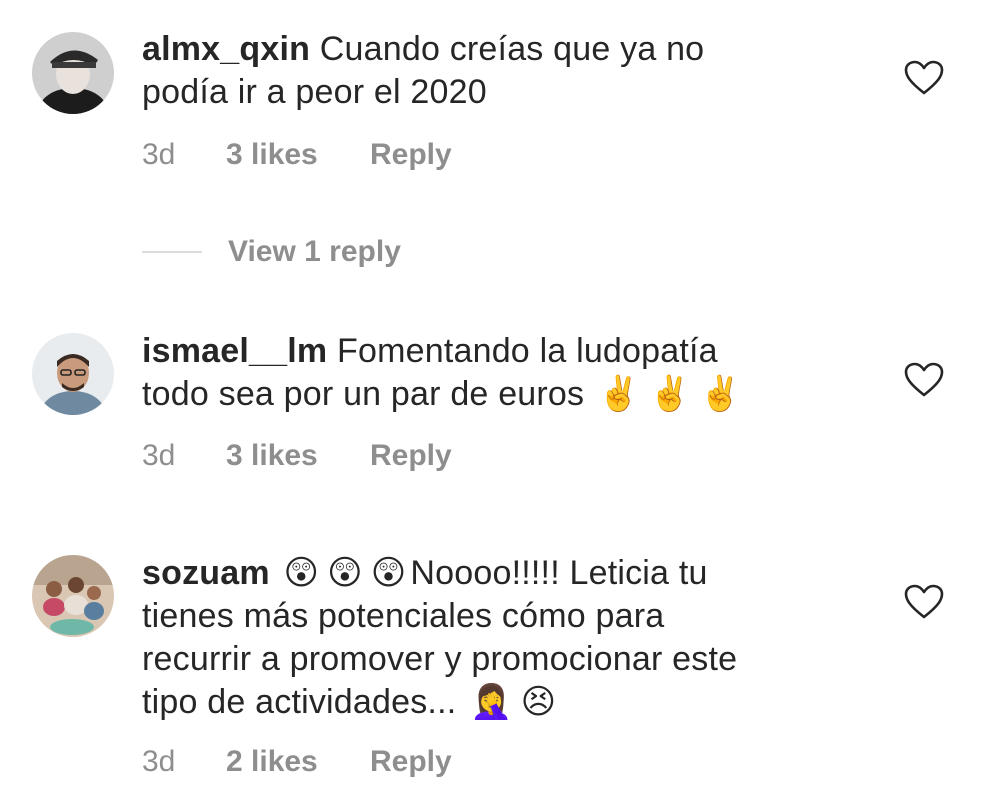 The width and height of the screenshot is (1000, 805). I want to click on likes-count-button: 2 likes, so click(298, 762).